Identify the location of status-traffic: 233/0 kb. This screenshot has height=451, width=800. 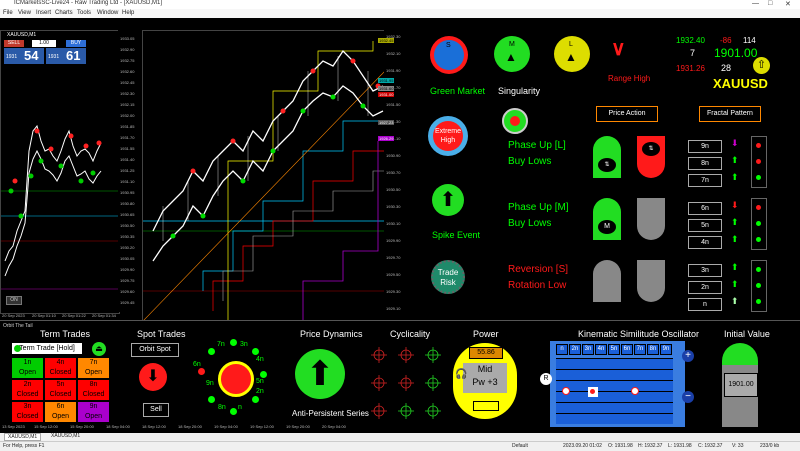
(770, 446).